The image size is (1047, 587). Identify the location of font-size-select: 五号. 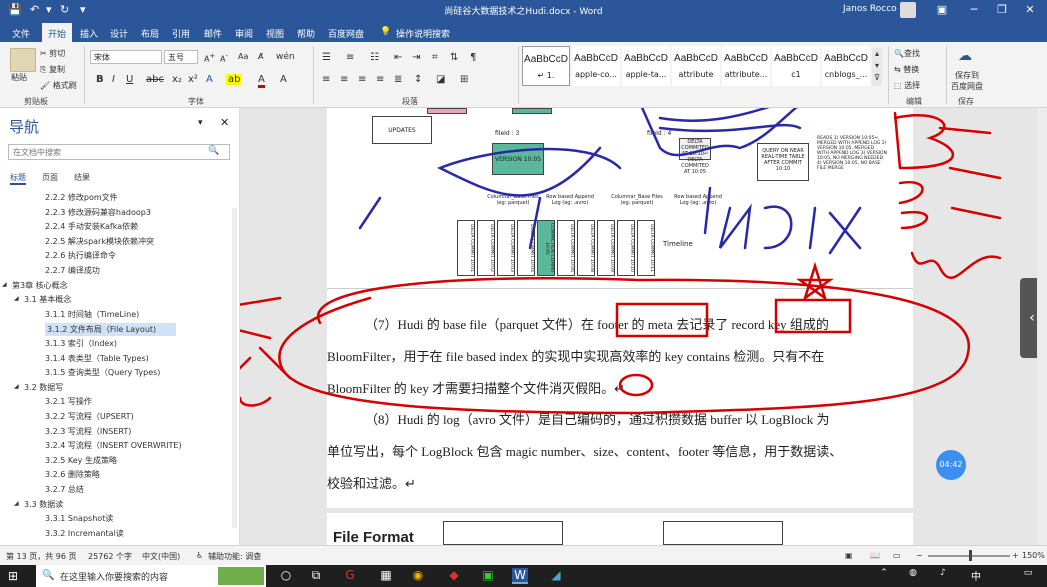
(181, 57).